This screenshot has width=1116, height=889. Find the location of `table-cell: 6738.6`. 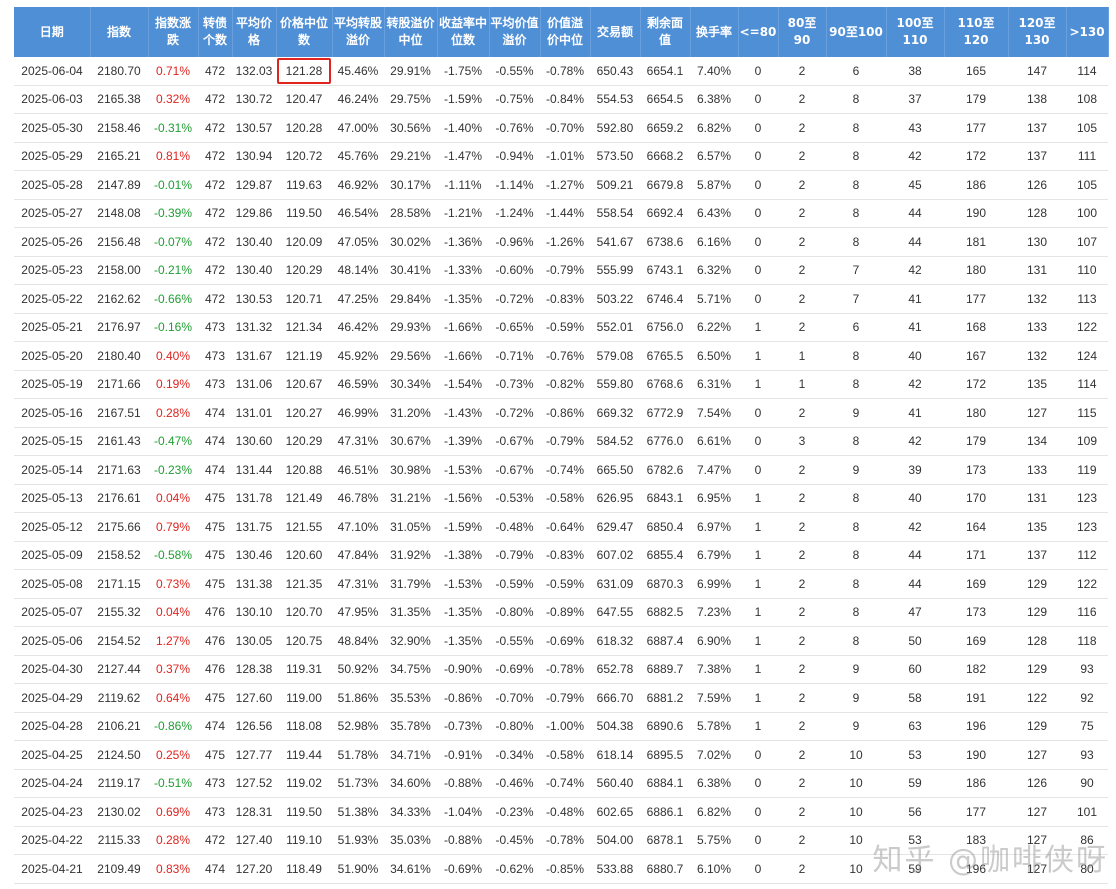

table-cell: 6738.6 is located at coordinates (665, 242).